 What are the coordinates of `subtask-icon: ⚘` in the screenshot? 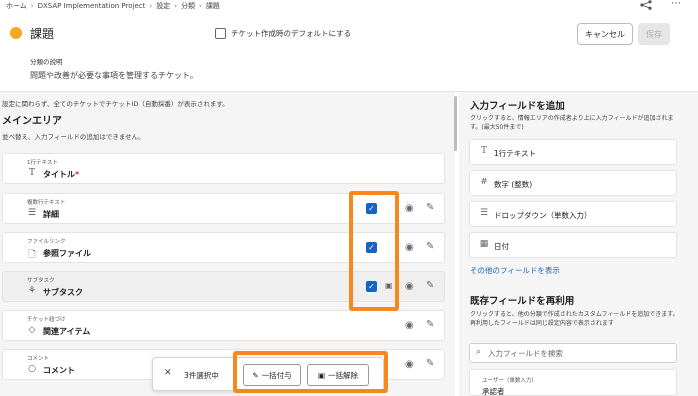 It's located at (32, 291).